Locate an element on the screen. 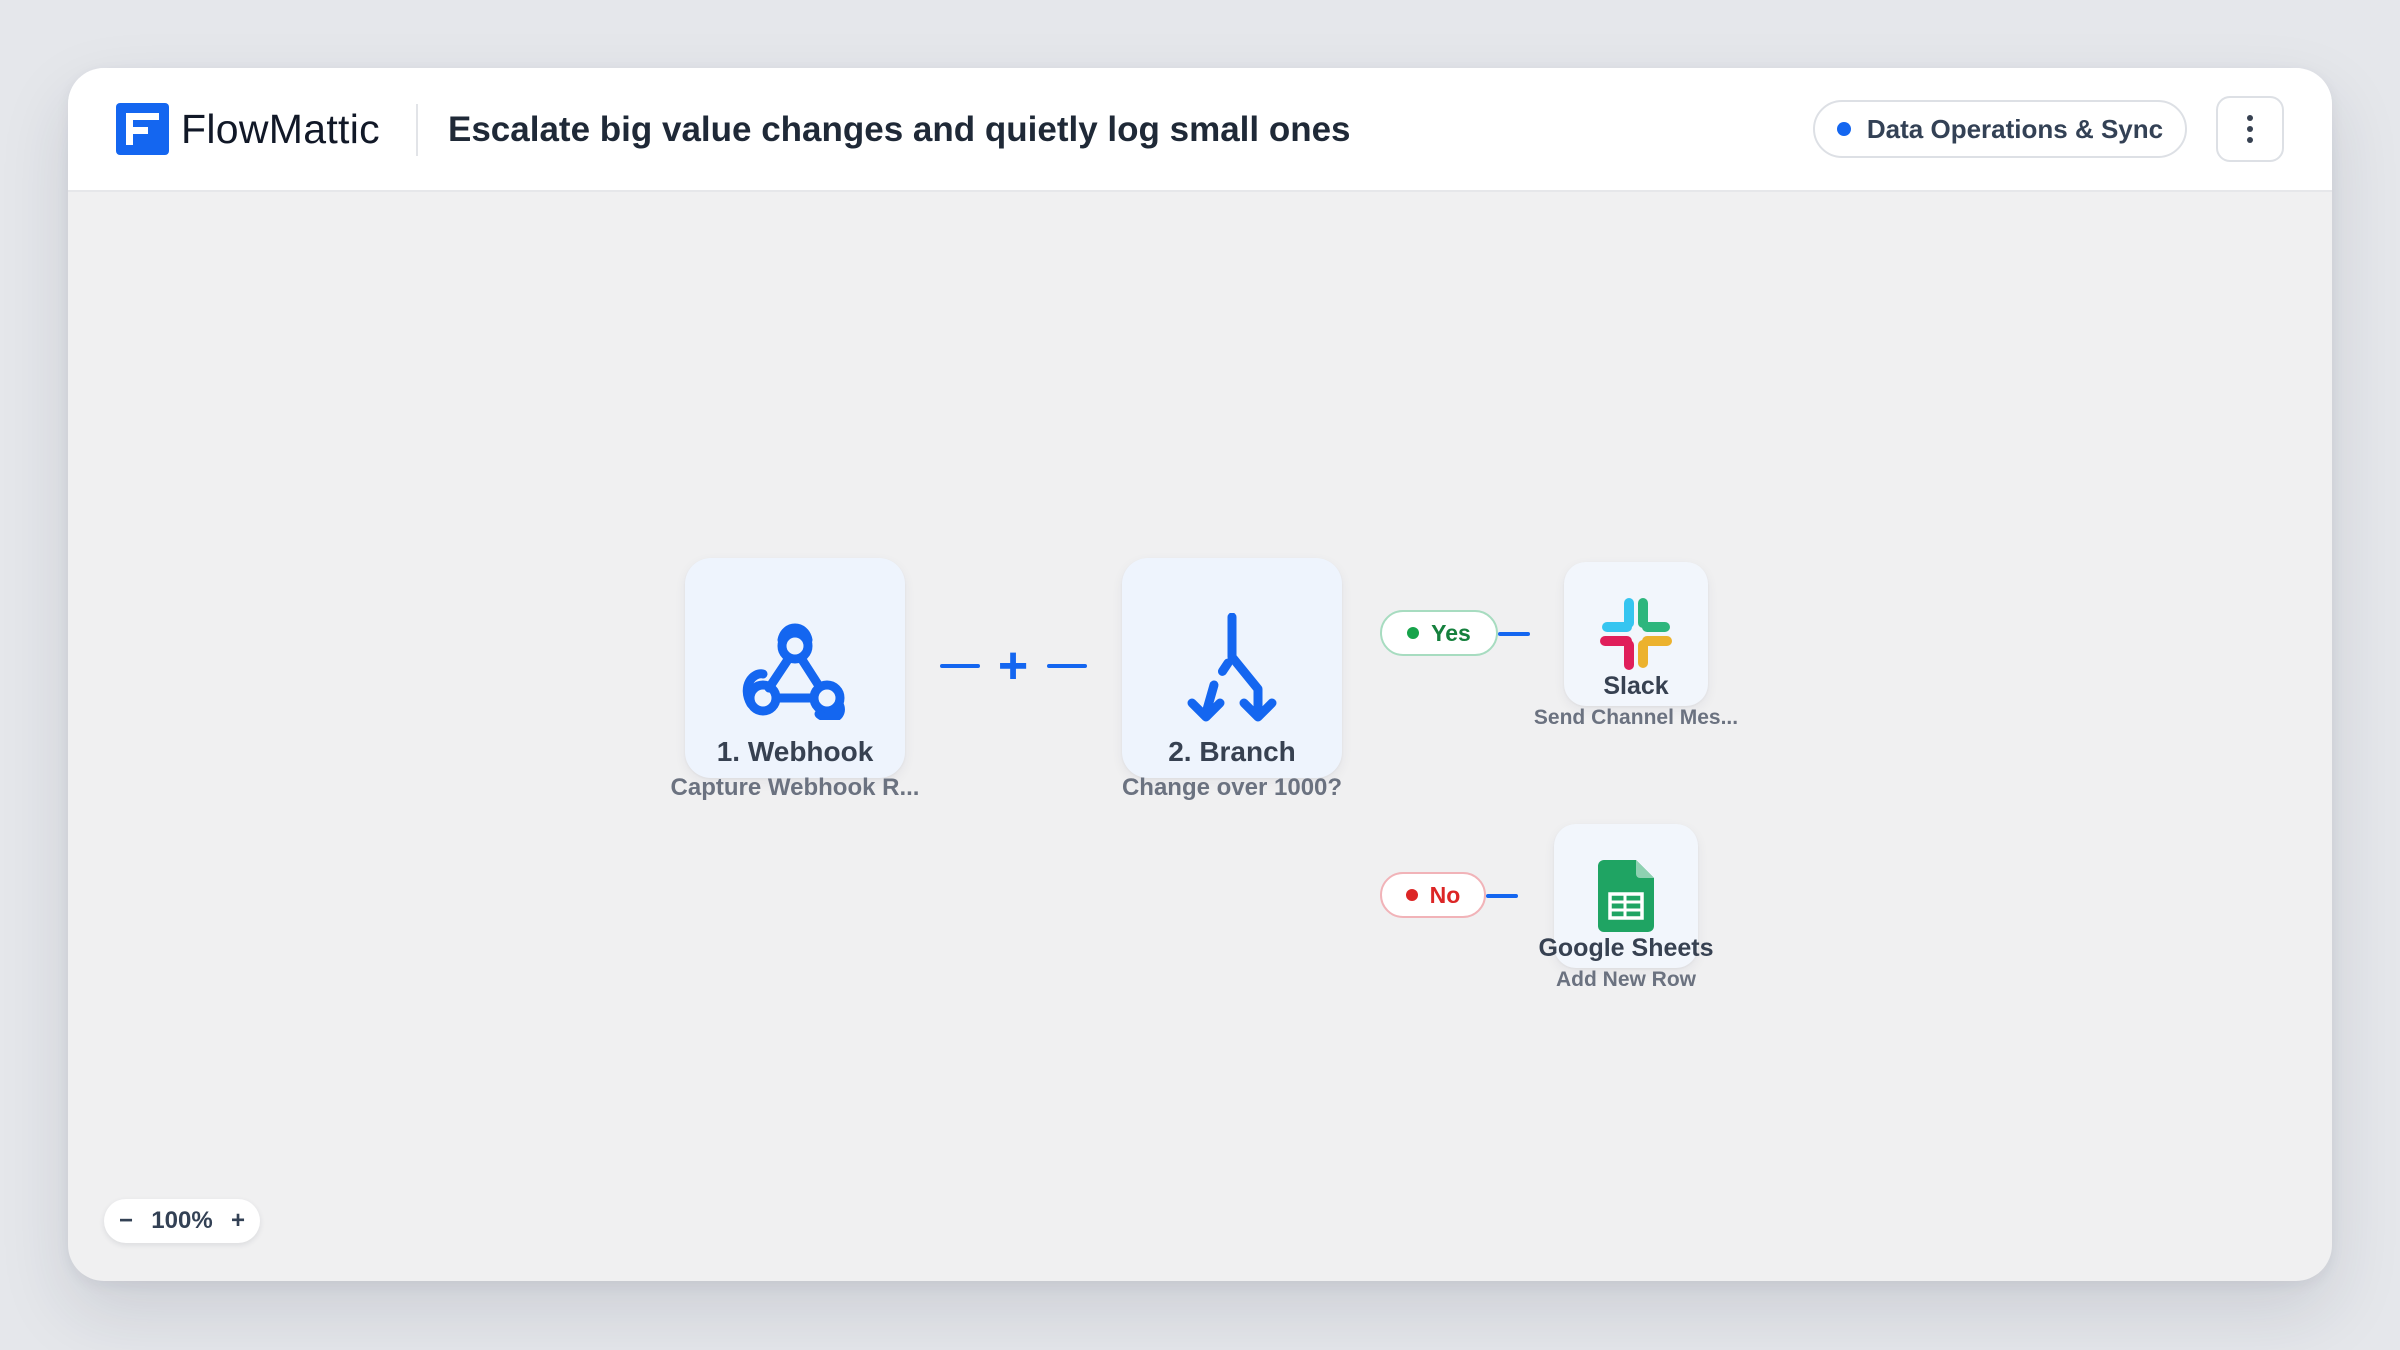  zoom-level: 100% is located at coordinates (182, 1220).